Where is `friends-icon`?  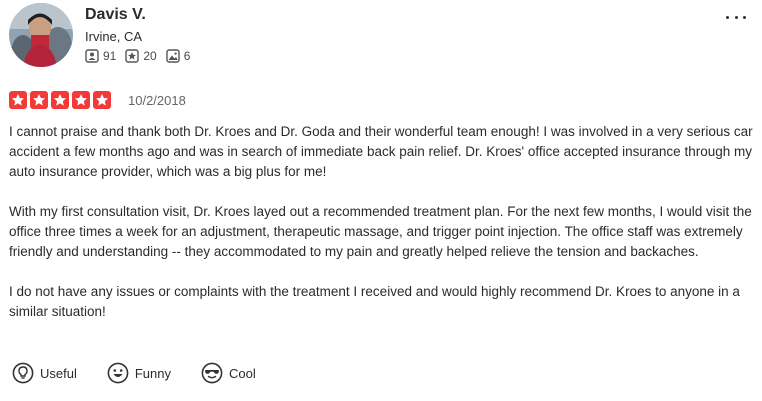 friends-icon is located at coordinates (92, 56).